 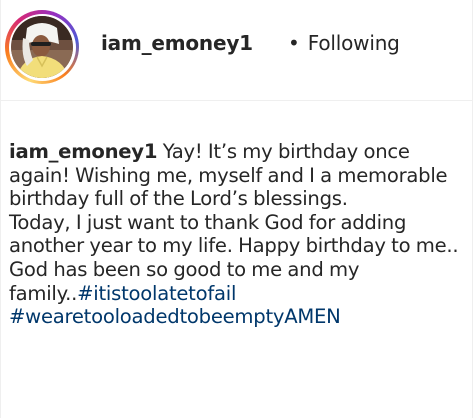 I want to click on follow-status: • Following, so click(x=344, y=43).